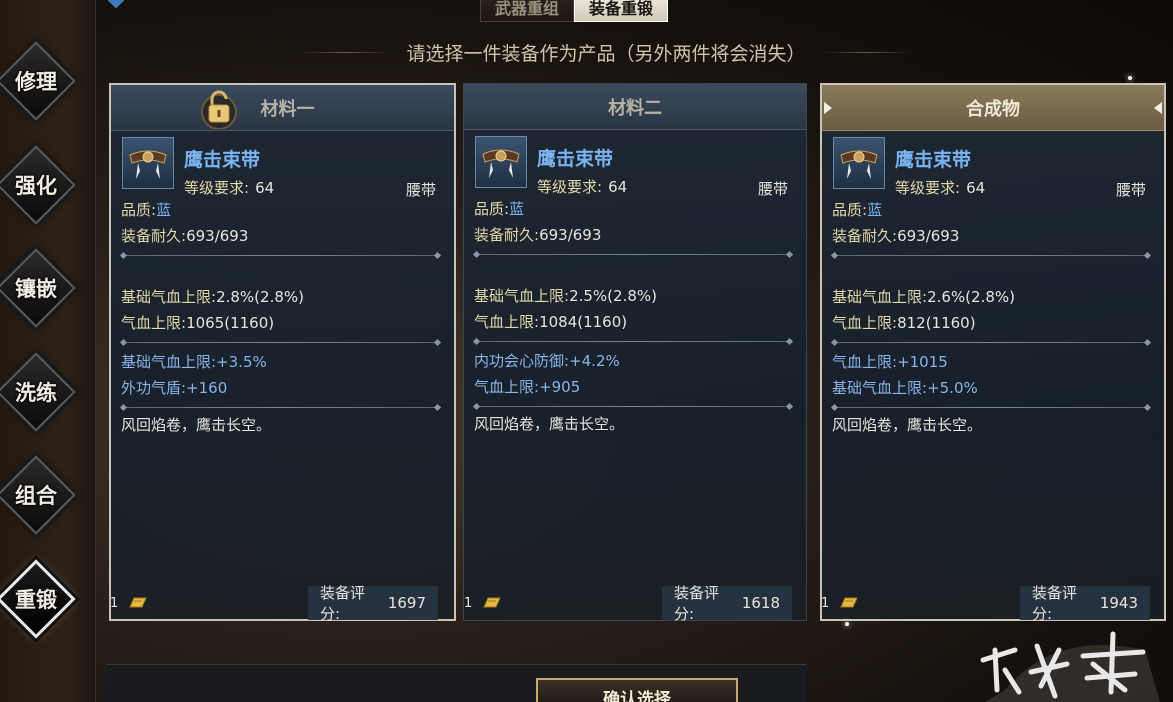  Describe the element at coordinates (282, 108) in the screenshot. I see `panel-header: 材料一` at that location.